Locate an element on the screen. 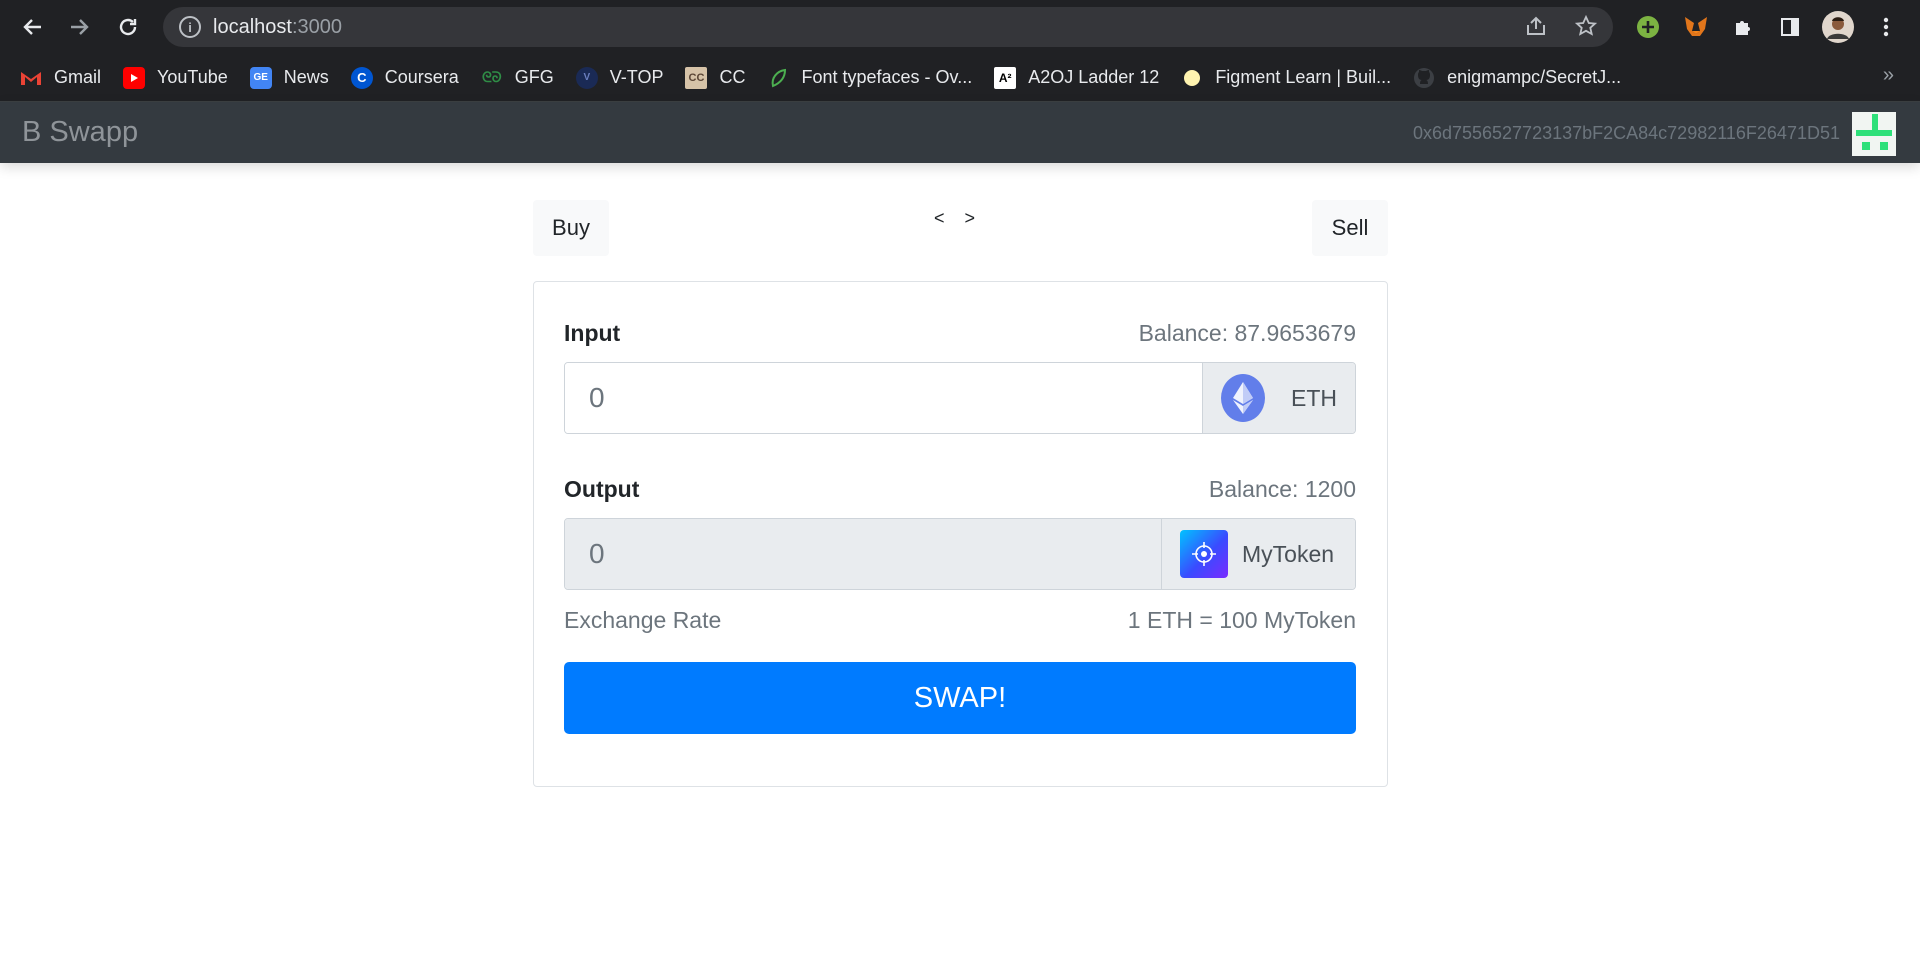 The height and width of the screenshot is (954, 1920). input-label: Input is located at coordinates (592, 333).